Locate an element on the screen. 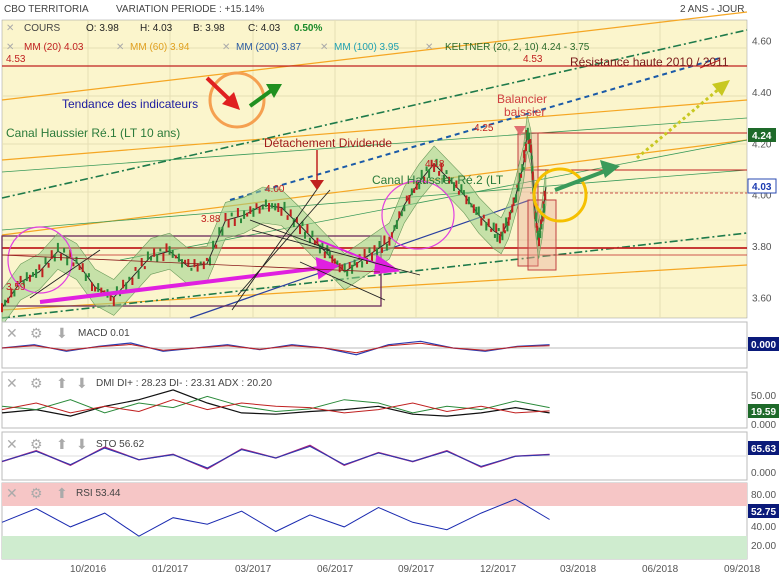  macd-badge-value: 0.000 is located at coordinates (763, 345).